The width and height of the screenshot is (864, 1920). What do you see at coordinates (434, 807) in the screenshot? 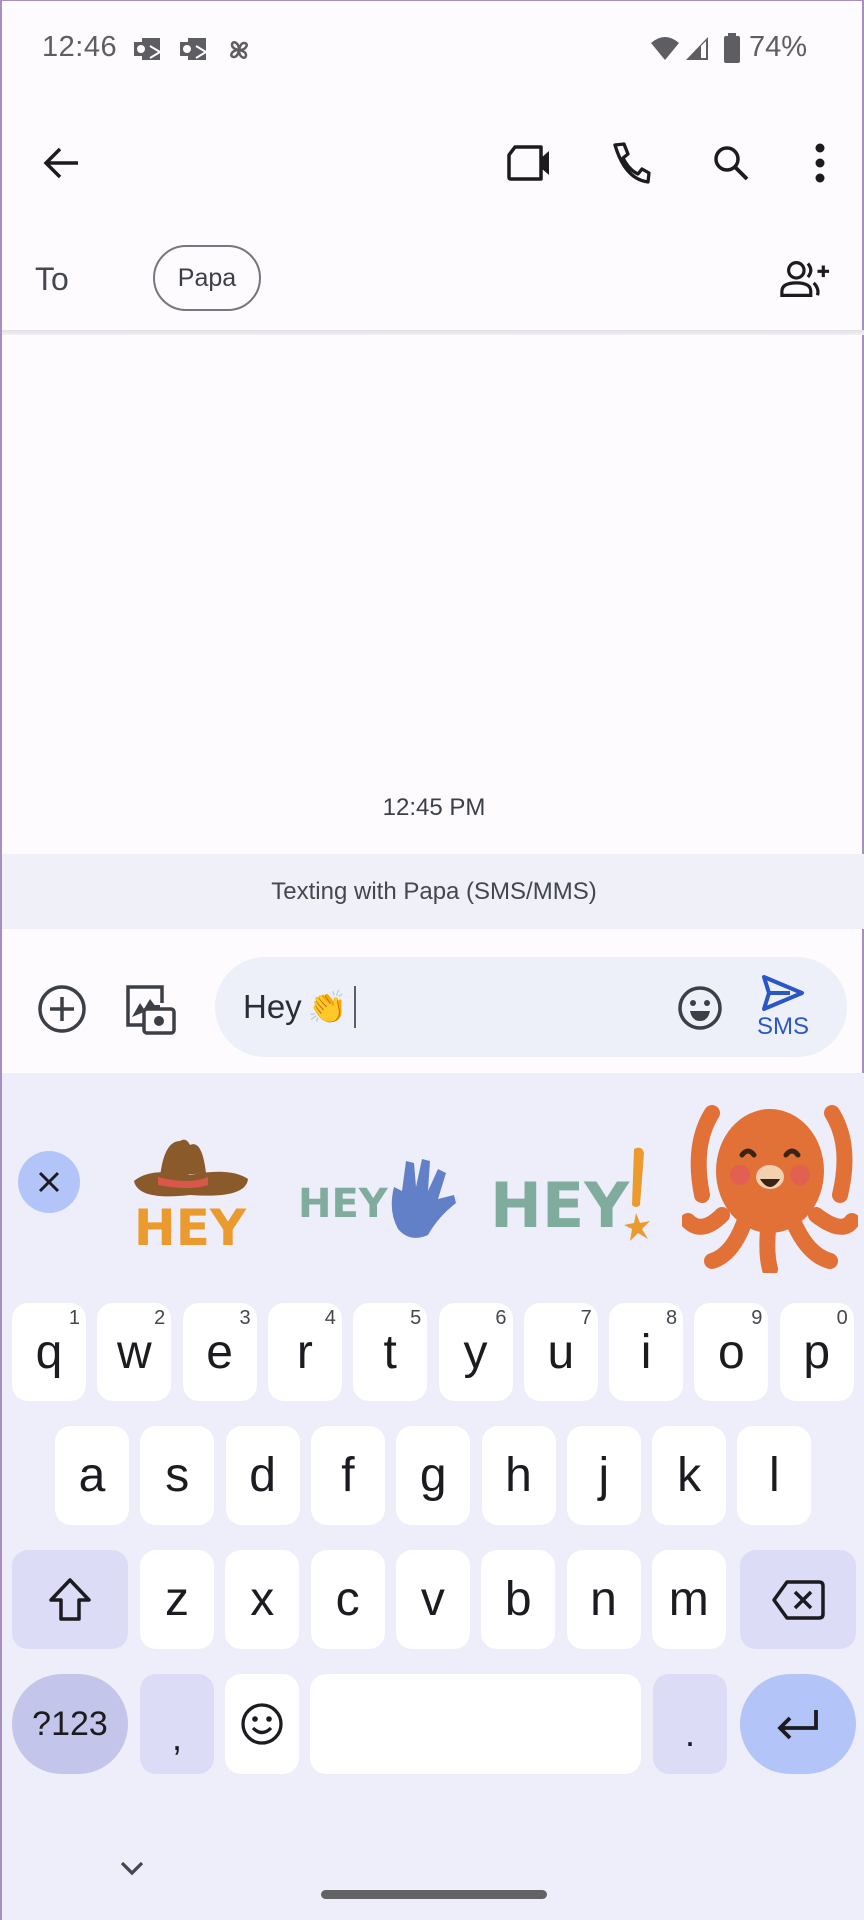
I see `message-timestamp: 12:45 PM` at bounding box center [434, 807].